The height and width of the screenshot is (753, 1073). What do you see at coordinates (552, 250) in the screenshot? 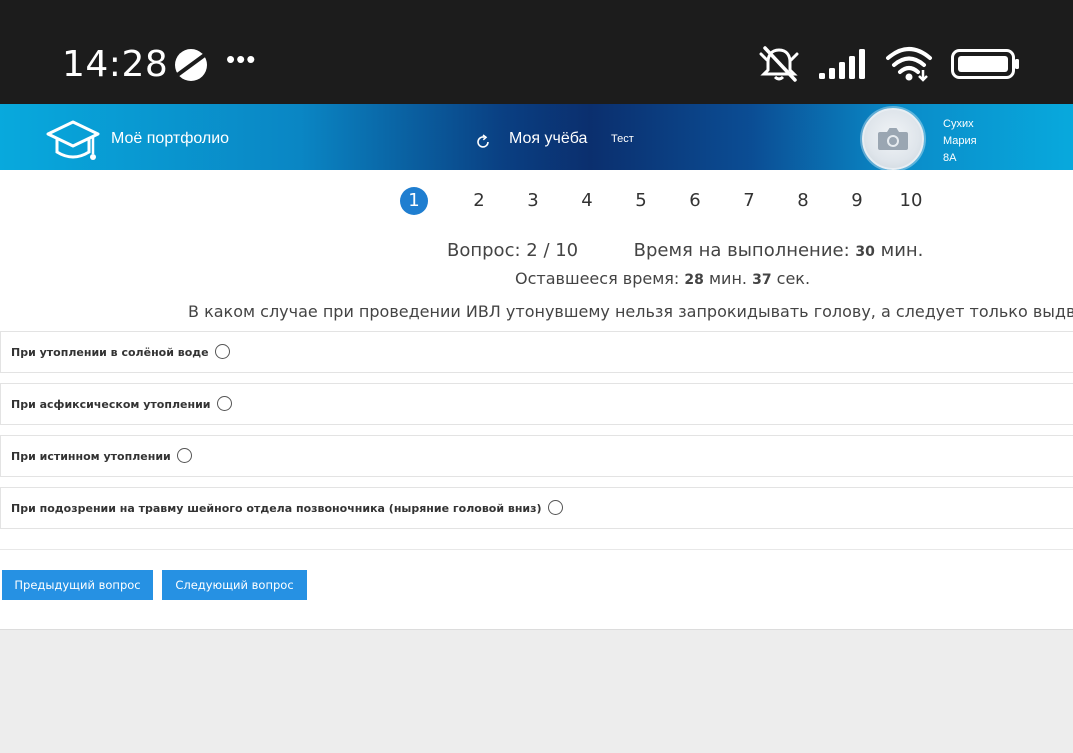
I see `question-progress: 2 / 10` at bounding box center [552, 250].